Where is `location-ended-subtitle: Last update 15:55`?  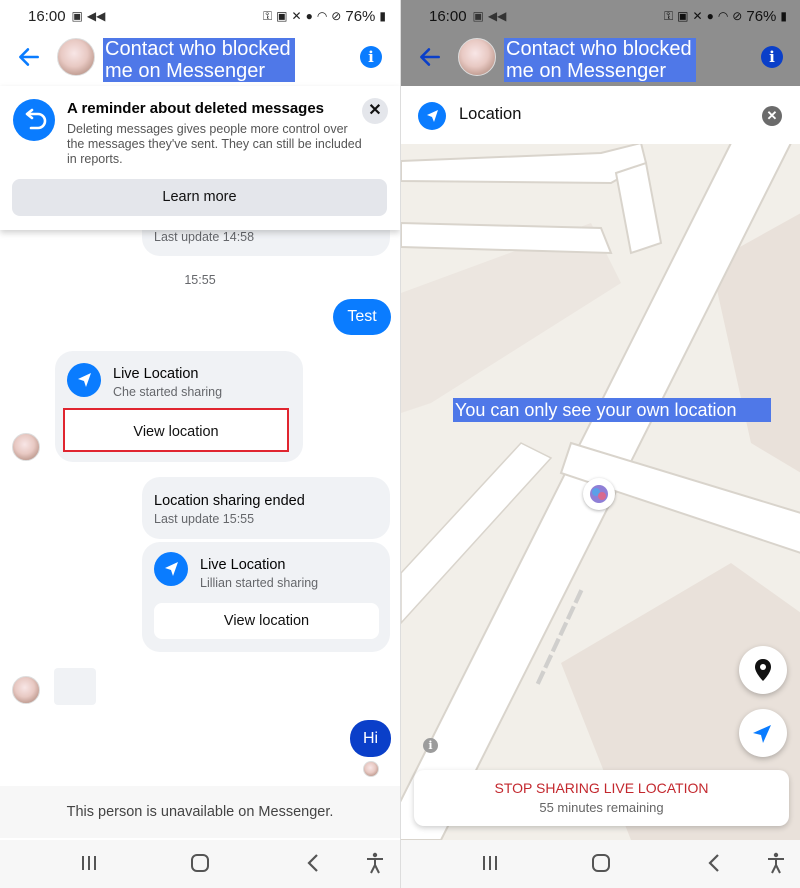
location-ended-subtitle: Last update 15:55 is located at coordinates (204, 519).